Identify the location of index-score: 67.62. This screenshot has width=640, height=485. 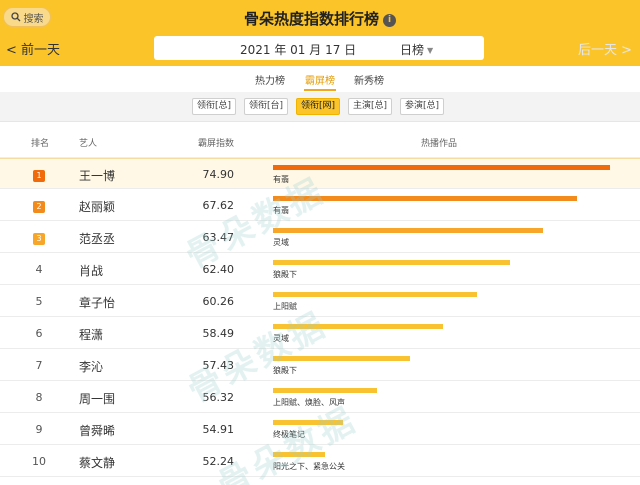
(218, 205).